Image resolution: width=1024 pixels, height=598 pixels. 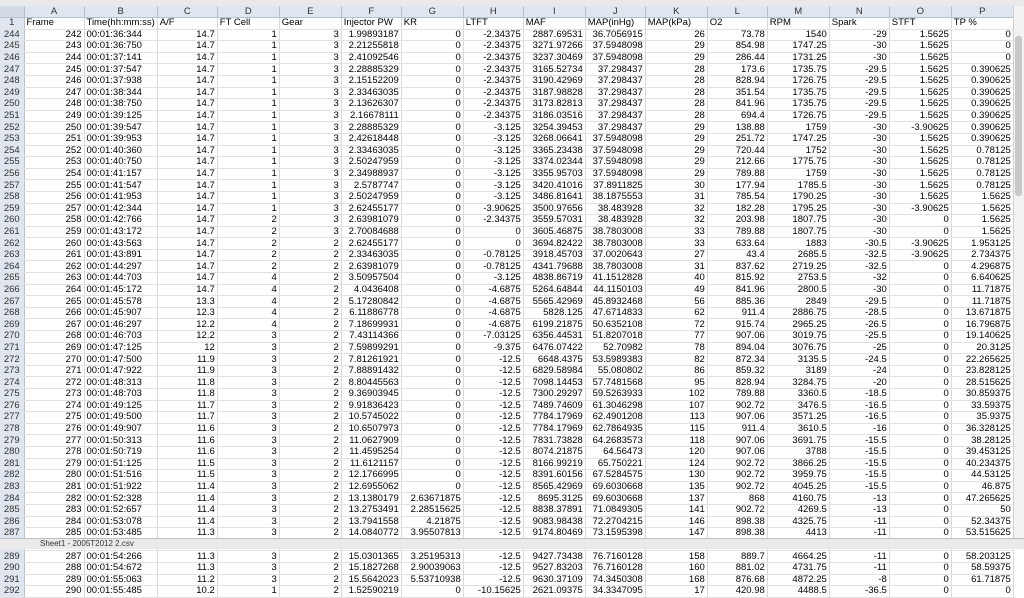 I want to click on table-cell: 3186.03516, so click(x=554, y=116).